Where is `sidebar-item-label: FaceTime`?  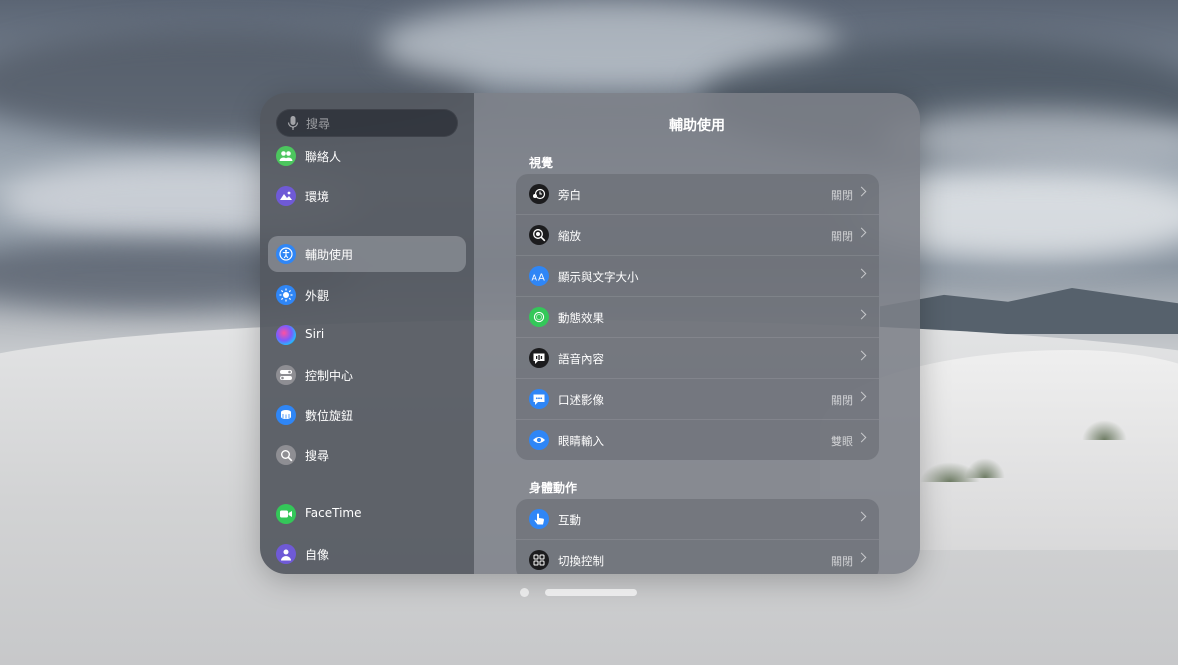 sidebar-item-label: FaceTime is located at coordinates (333, 513).